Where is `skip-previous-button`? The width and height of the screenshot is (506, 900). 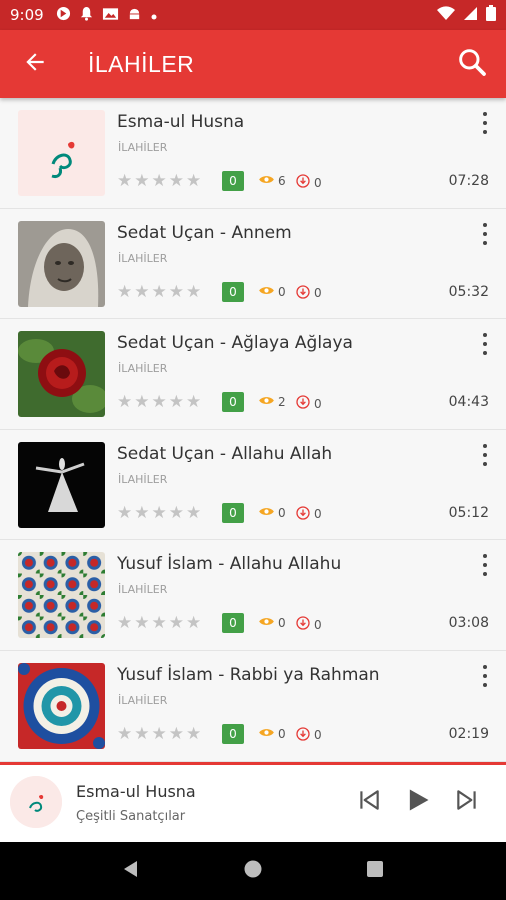
skip-previous-button is located at coordinates (369, 802).